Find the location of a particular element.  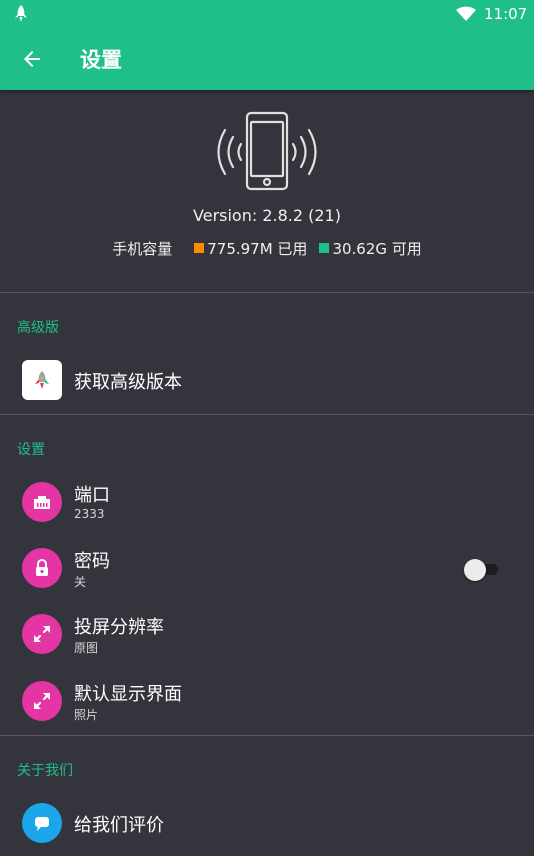

get-premium-item: 获取高级版本 is located at coordinates (267, 380).